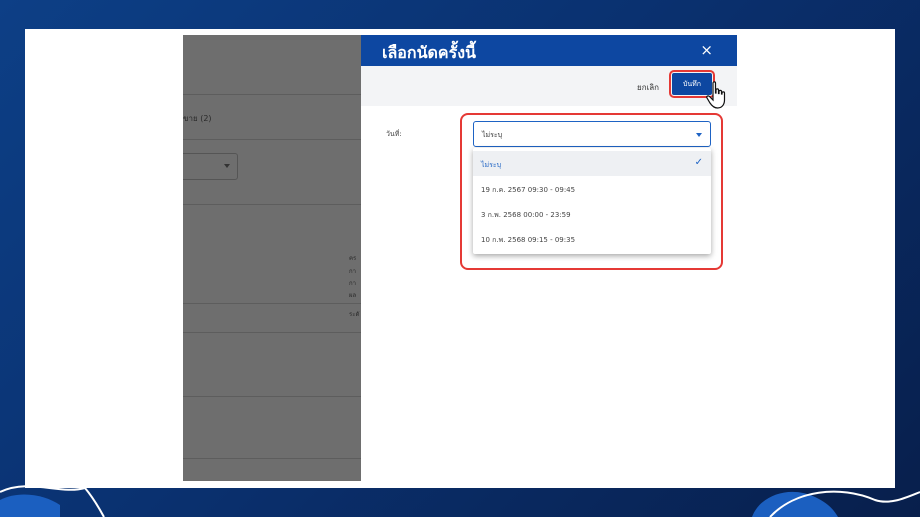  What do you see at coordinates (353, 258) in the screenshot?
I see `background-text: คร` at bounding box center [353, 258].